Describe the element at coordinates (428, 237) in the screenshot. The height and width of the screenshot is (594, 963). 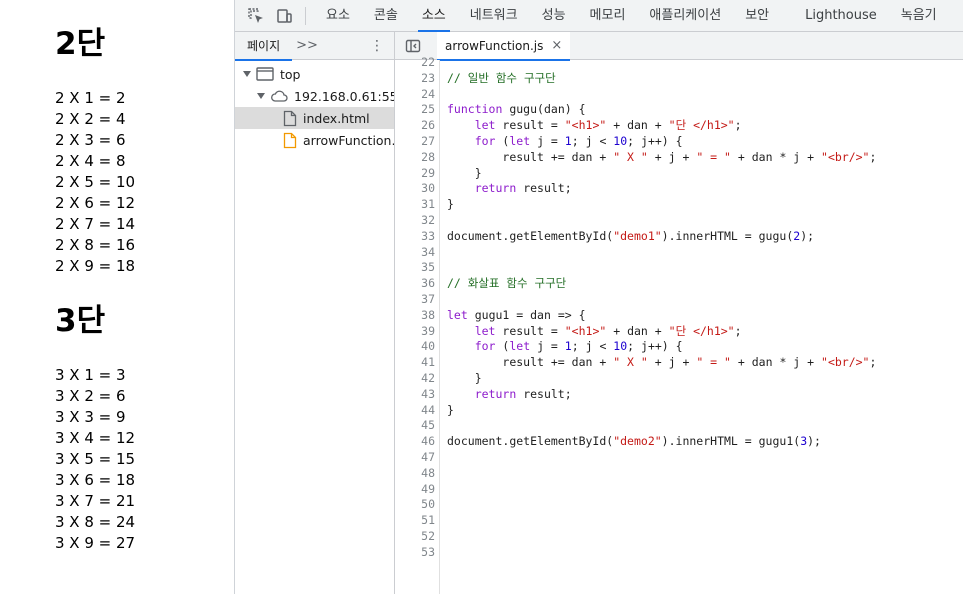
I see `line-number: 33` at that location.